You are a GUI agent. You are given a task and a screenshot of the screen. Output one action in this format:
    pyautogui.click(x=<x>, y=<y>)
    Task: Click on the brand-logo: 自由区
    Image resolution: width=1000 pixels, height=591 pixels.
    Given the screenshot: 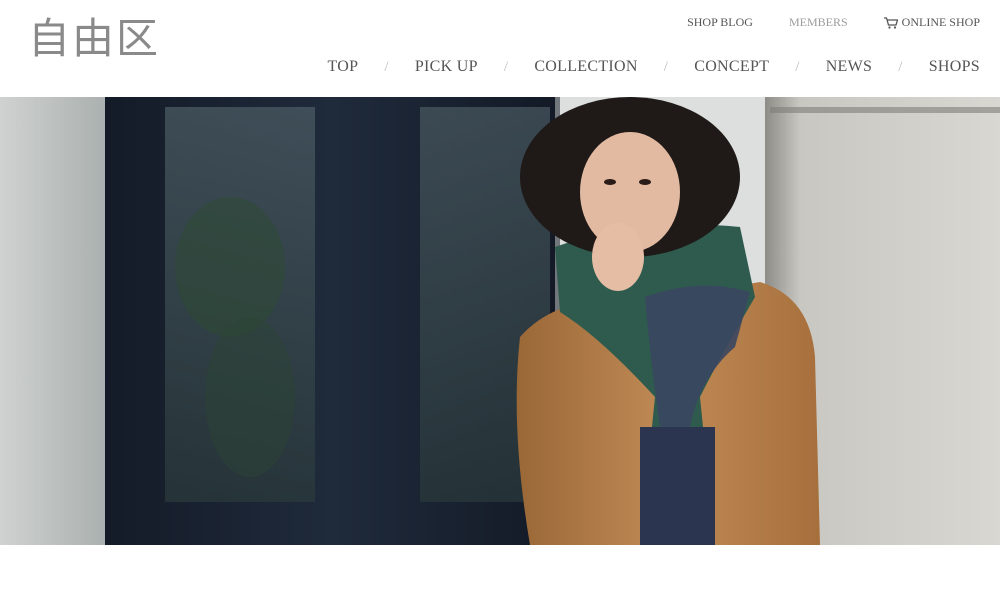 What is the action you would take?
    pyautogui.click(x=94, y=39)
    